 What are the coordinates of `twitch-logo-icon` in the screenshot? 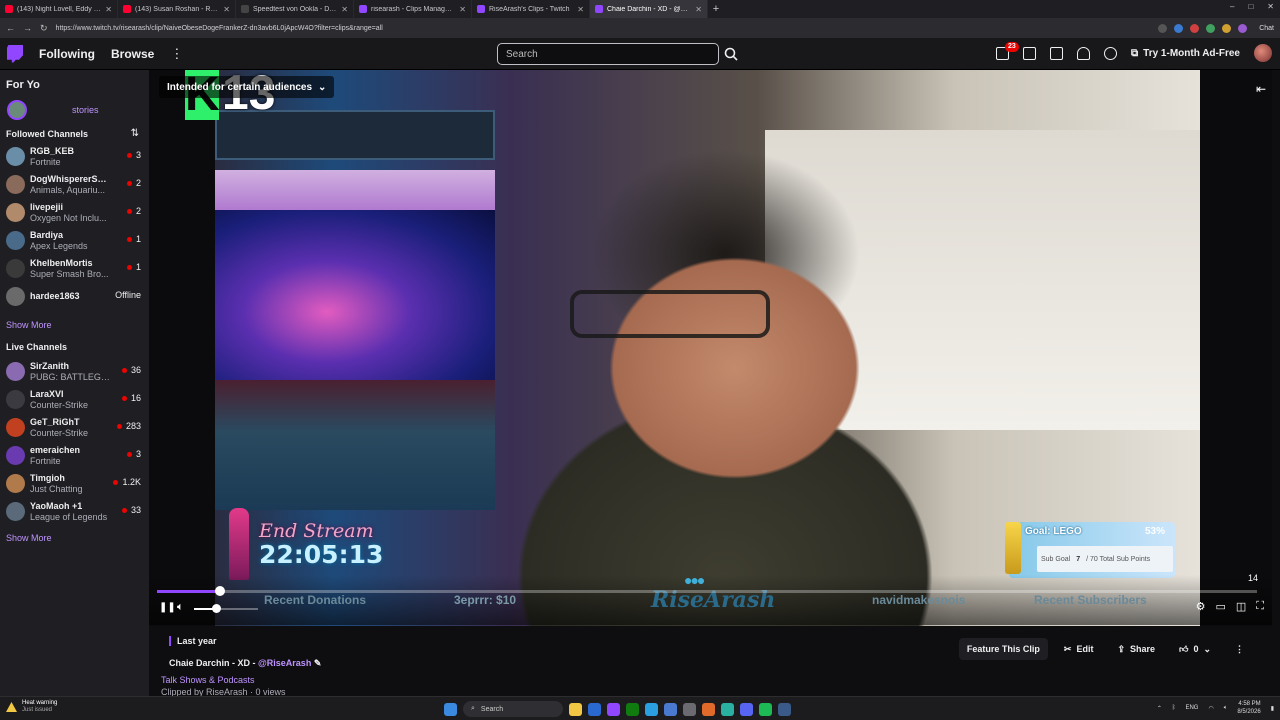 It's located at (15, 53).